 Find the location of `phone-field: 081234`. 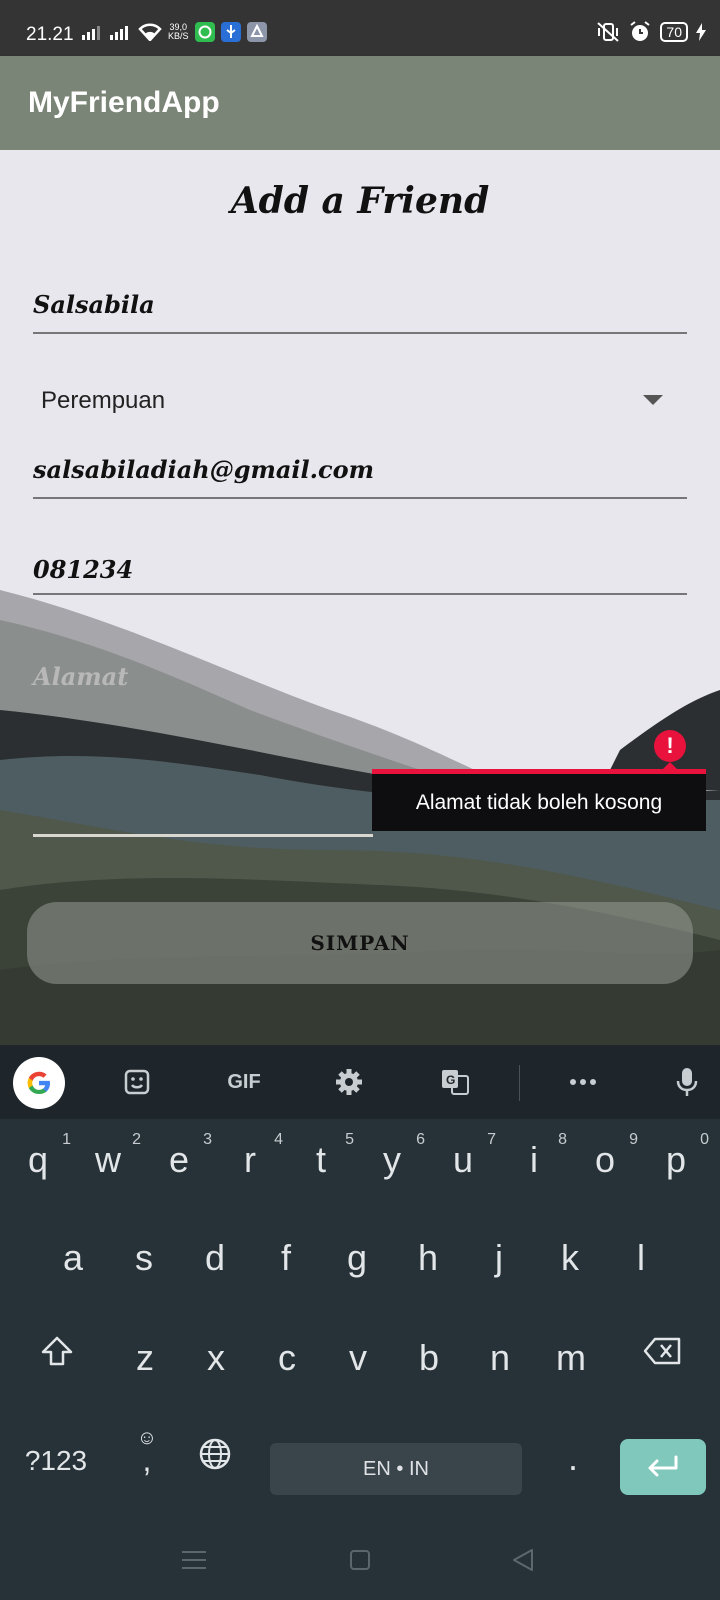

phone-field: 081234 is located at coordinates (360, 575).